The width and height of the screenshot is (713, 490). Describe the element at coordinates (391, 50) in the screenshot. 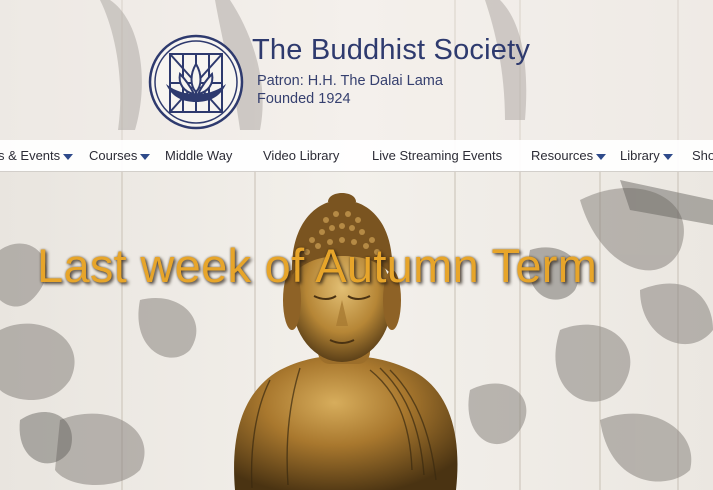

I see `site-title: The Buddhist Society` at that location.